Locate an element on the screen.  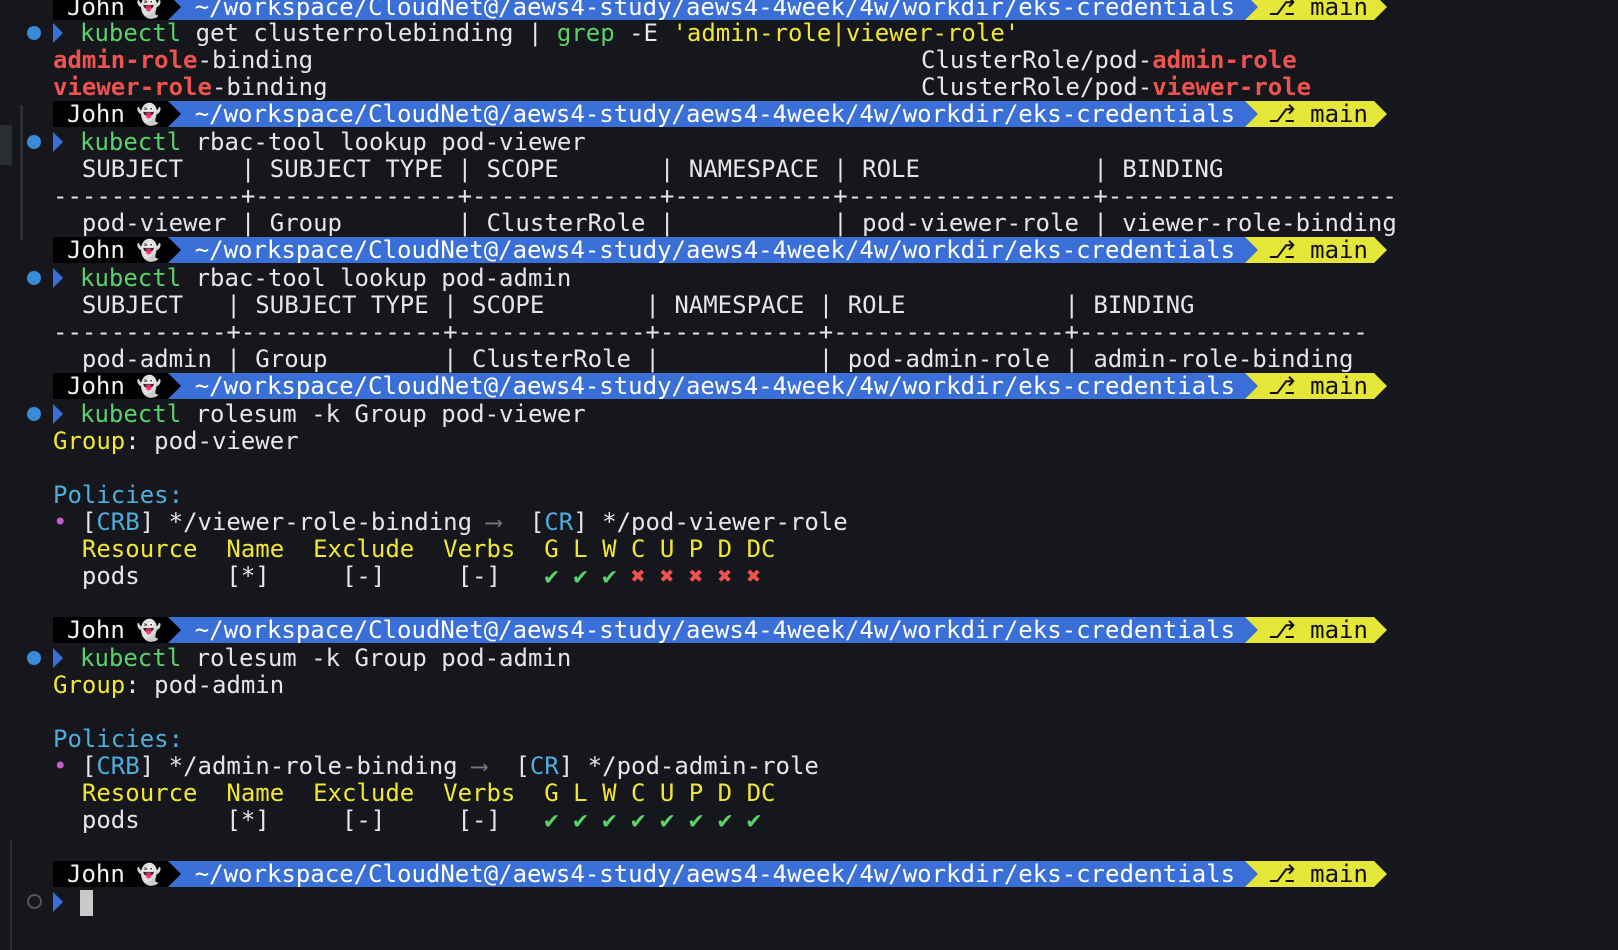
output-line: admin-role-binding is located at coordinates (183, 60).